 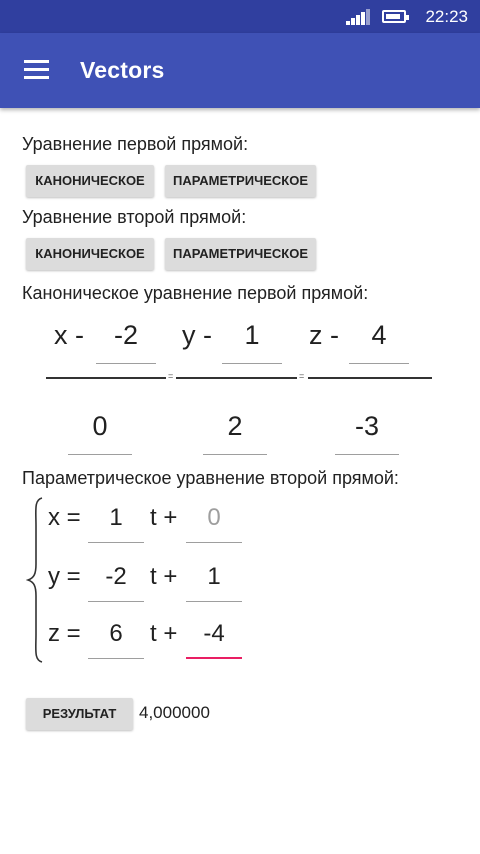 I want to click on y-equals-label: y =, so click(x=64, y=576).